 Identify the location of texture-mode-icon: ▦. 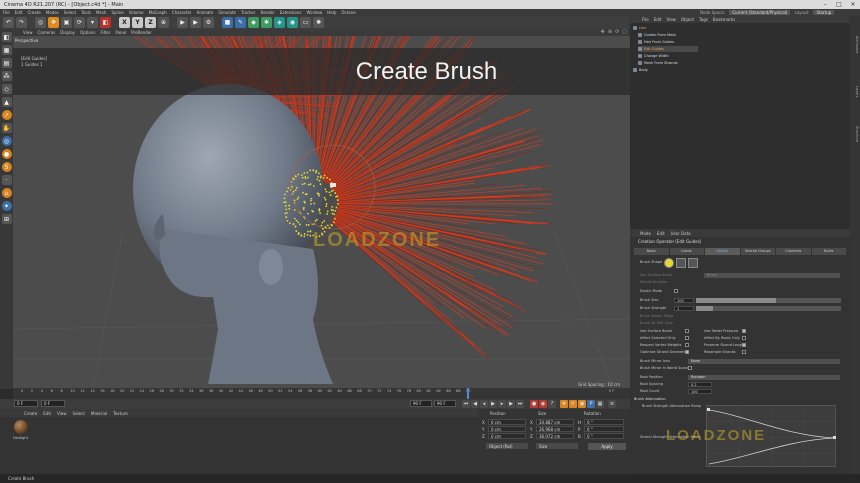
(6, 50).